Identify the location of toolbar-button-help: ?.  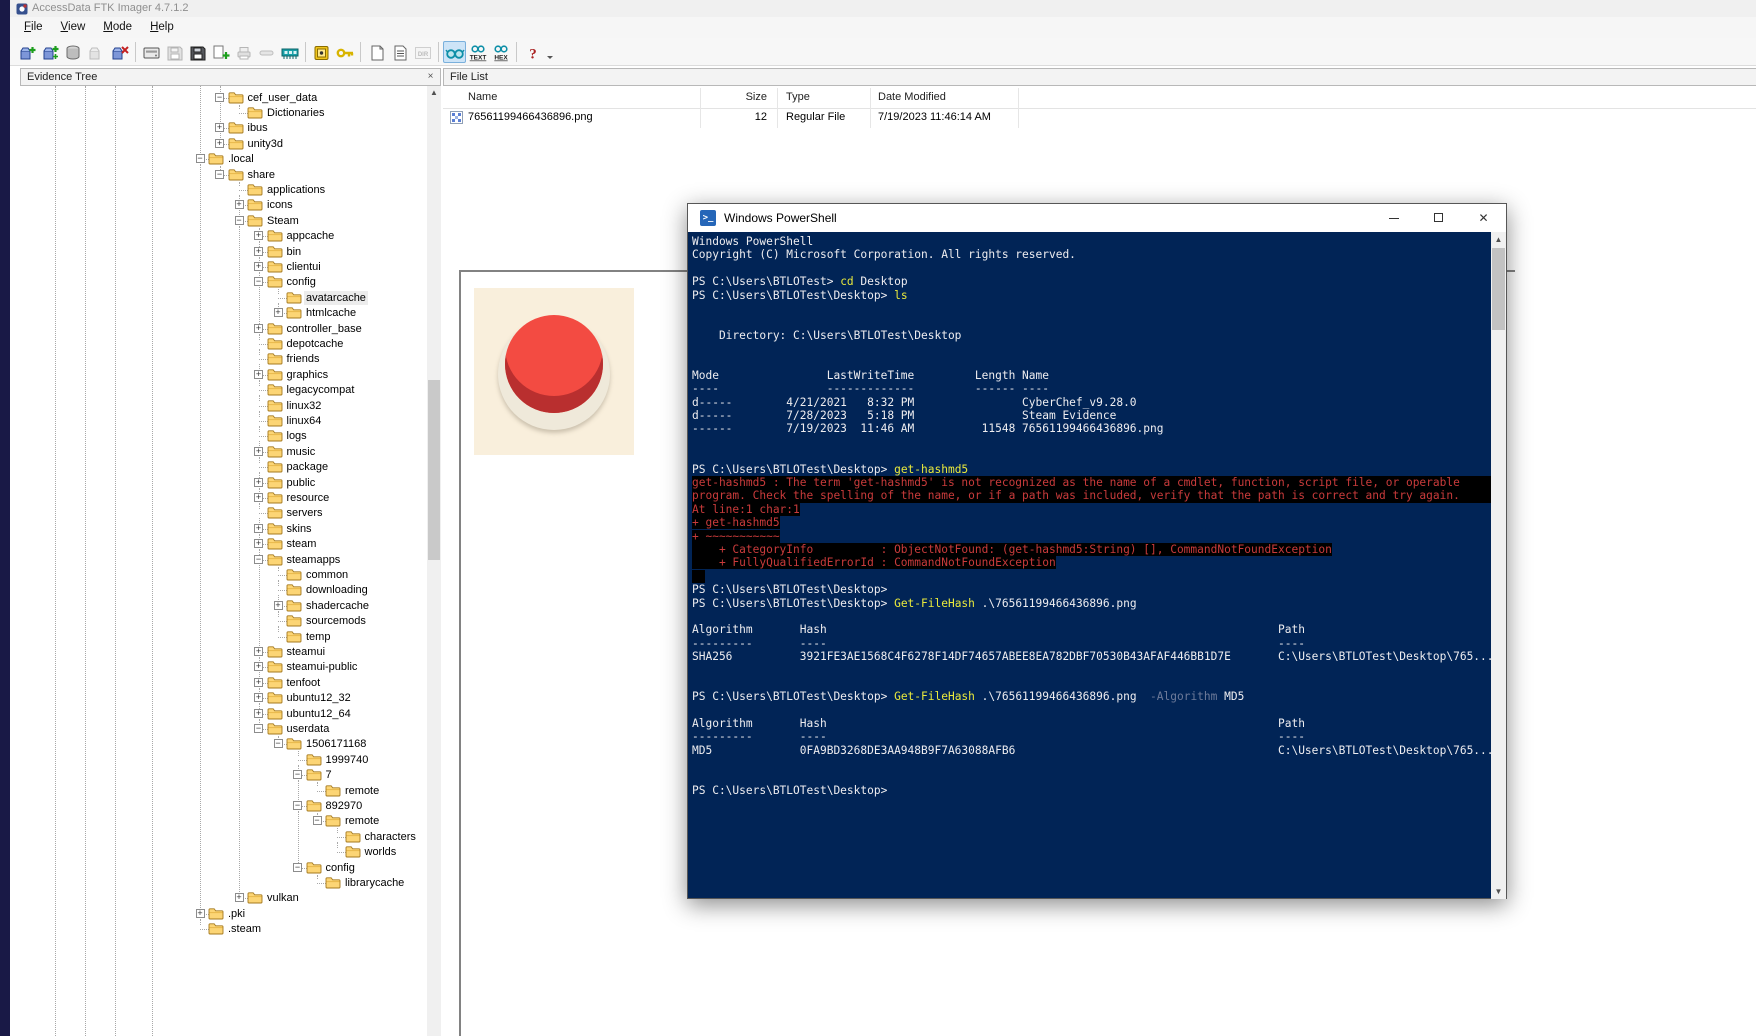
(532, 52).